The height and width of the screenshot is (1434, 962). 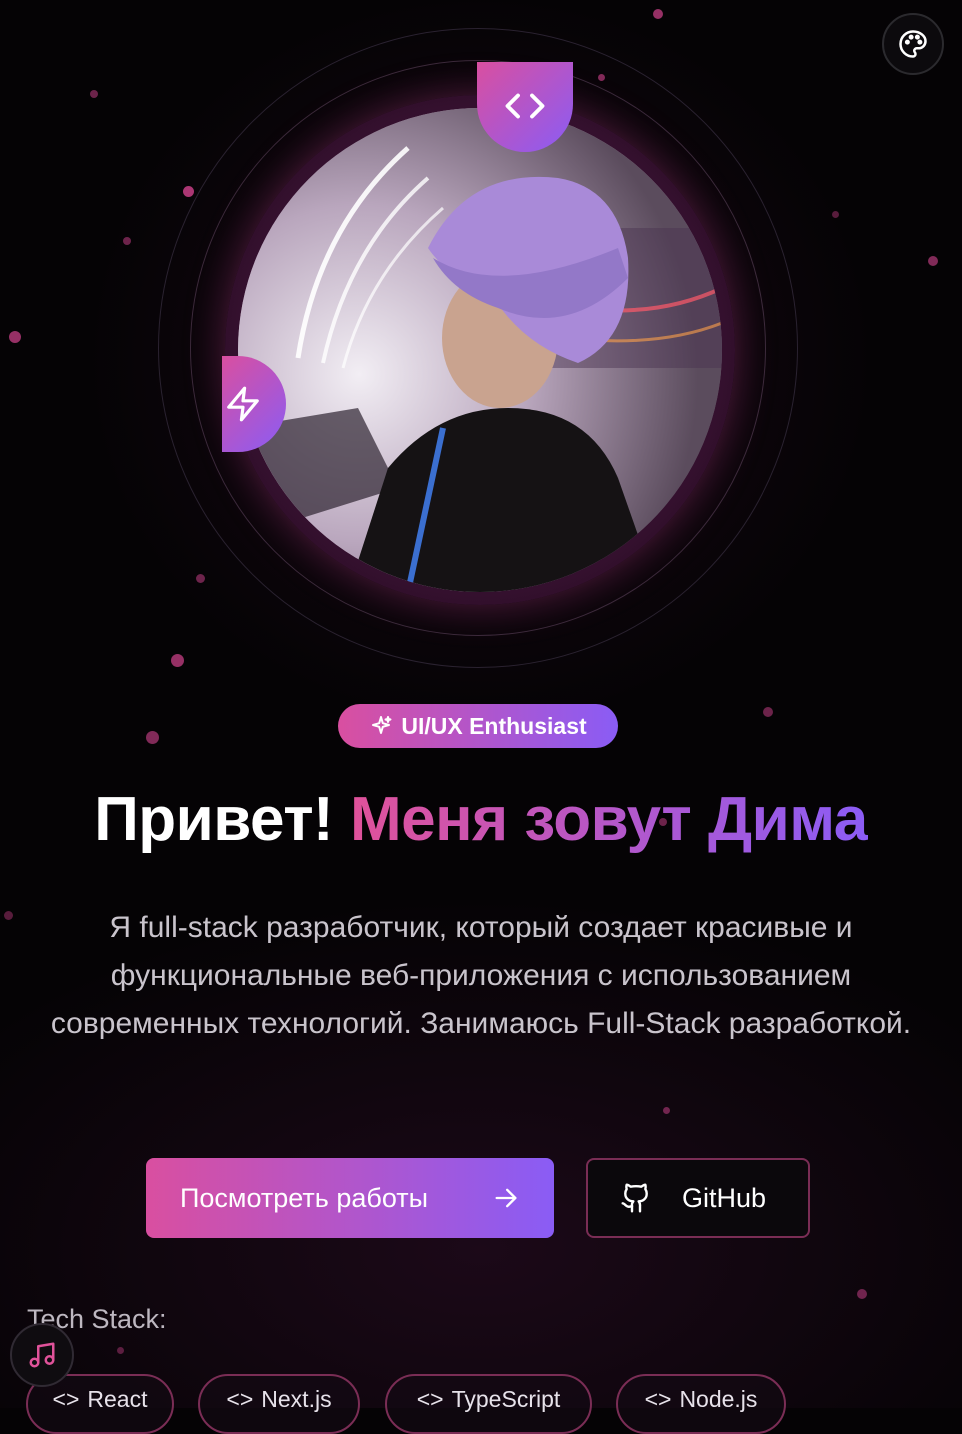 What do you see at coordinates (296, 1399) in the screenshot?
I see `tech-tag-label: Next.js` at bounding box center [296, 1399].